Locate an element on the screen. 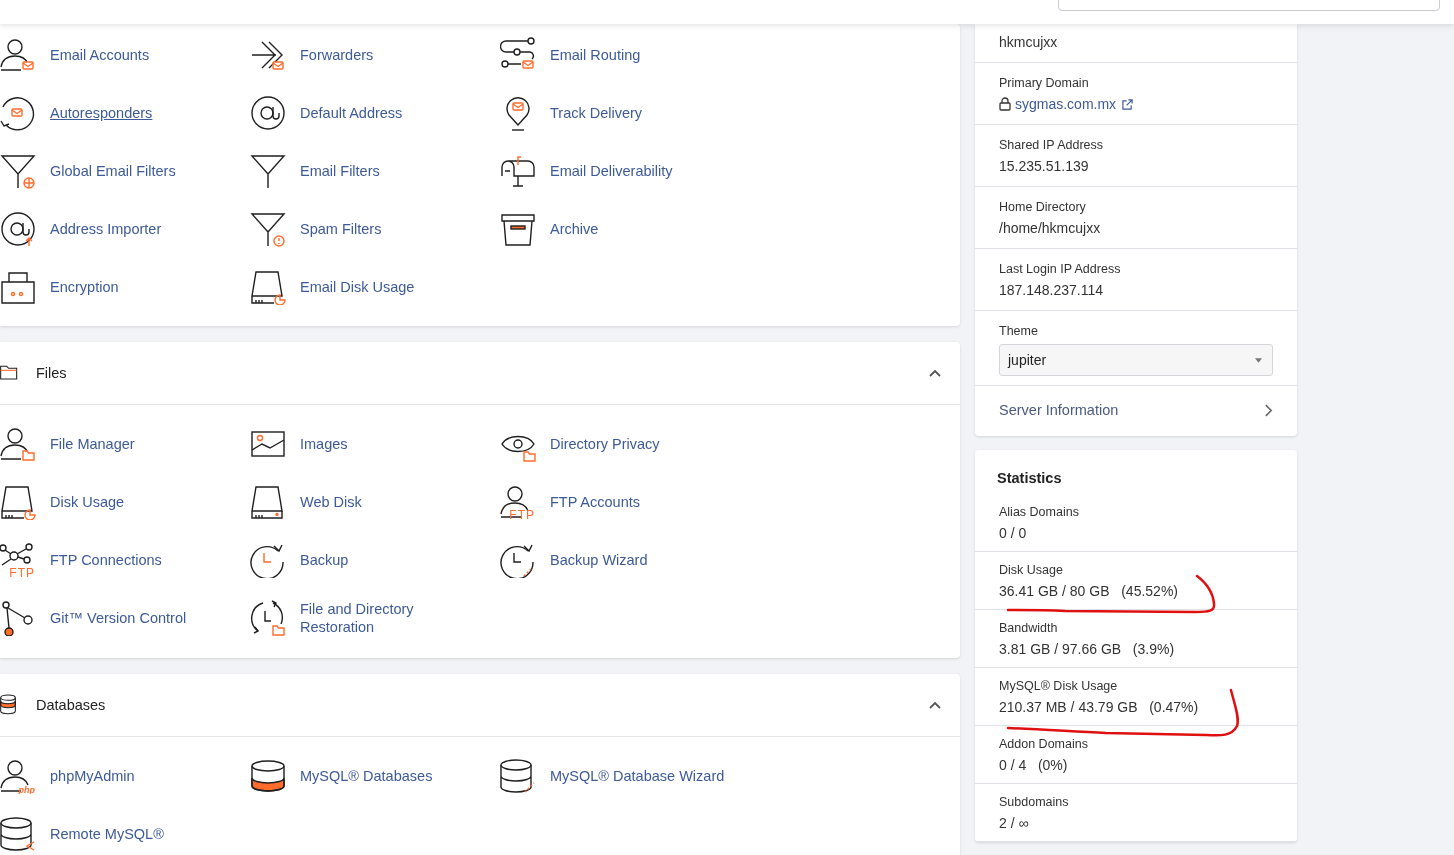 The image size is (1454, 855). tool-link: Images is located at coordinates (324, 444).